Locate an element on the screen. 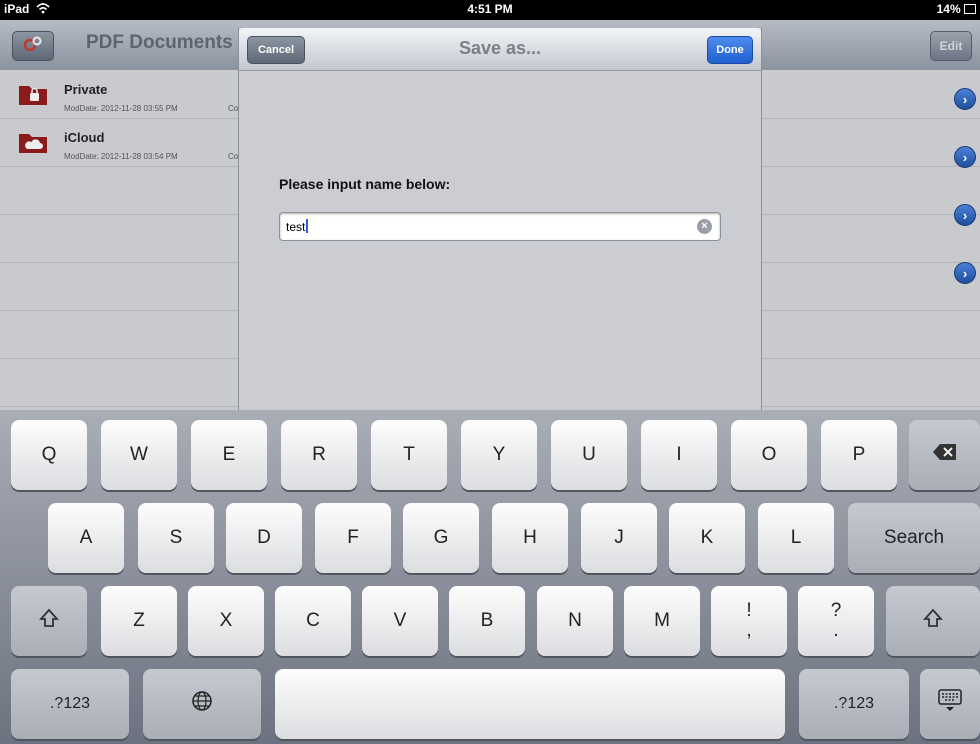 This screenshot has height=744, width=980. numbers-key-right: .?123 is located at coordinates (854, 704).